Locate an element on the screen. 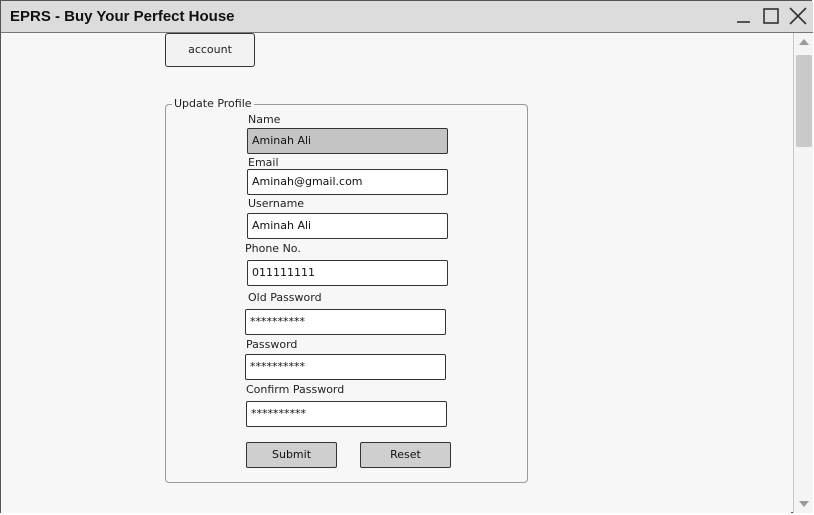 This screenshot has width=814, height=515. name-field: Aminah Ali is located at coordinates (347, 141).